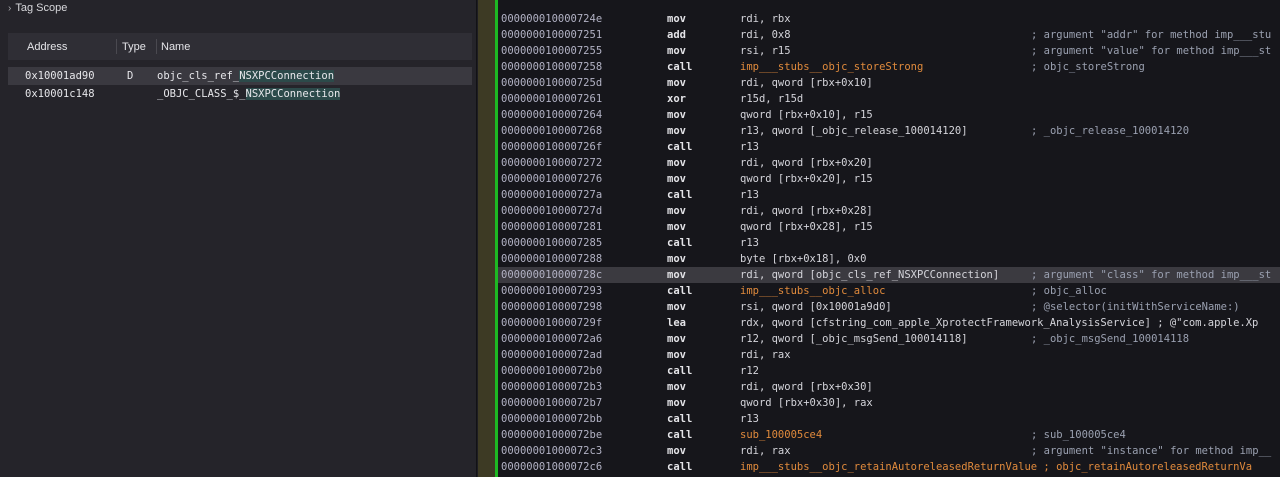 This screenshot has width=1280, height=477. I want to click on instruction-address: 0000000100007288, so click(551, 259).